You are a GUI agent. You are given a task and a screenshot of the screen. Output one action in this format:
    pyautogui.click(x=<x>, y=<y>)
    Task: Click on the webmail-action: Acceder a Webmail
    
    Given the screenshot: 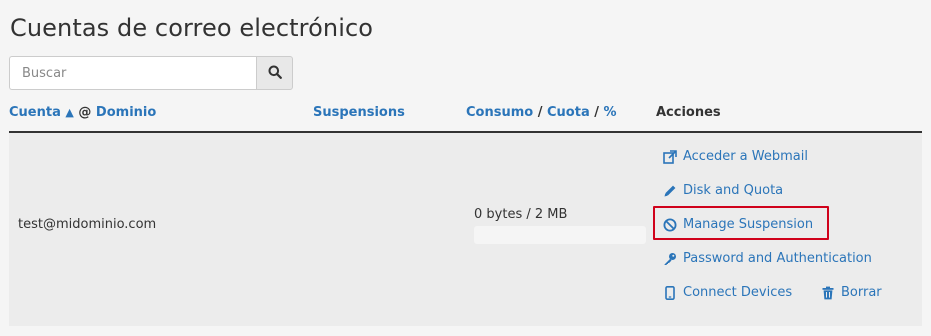 What is the action you would take?
    pyautogui.click(x=735, y=156)
    